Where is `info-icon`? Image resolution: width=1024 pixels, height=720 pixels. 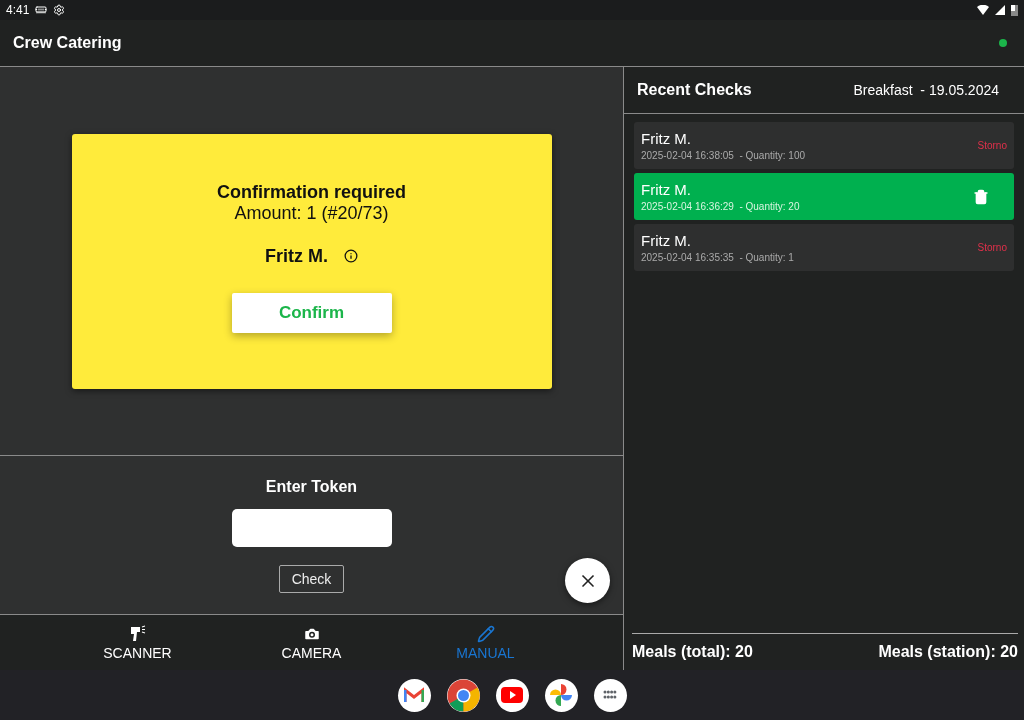
info-icon is located at coordinates (351, 256).